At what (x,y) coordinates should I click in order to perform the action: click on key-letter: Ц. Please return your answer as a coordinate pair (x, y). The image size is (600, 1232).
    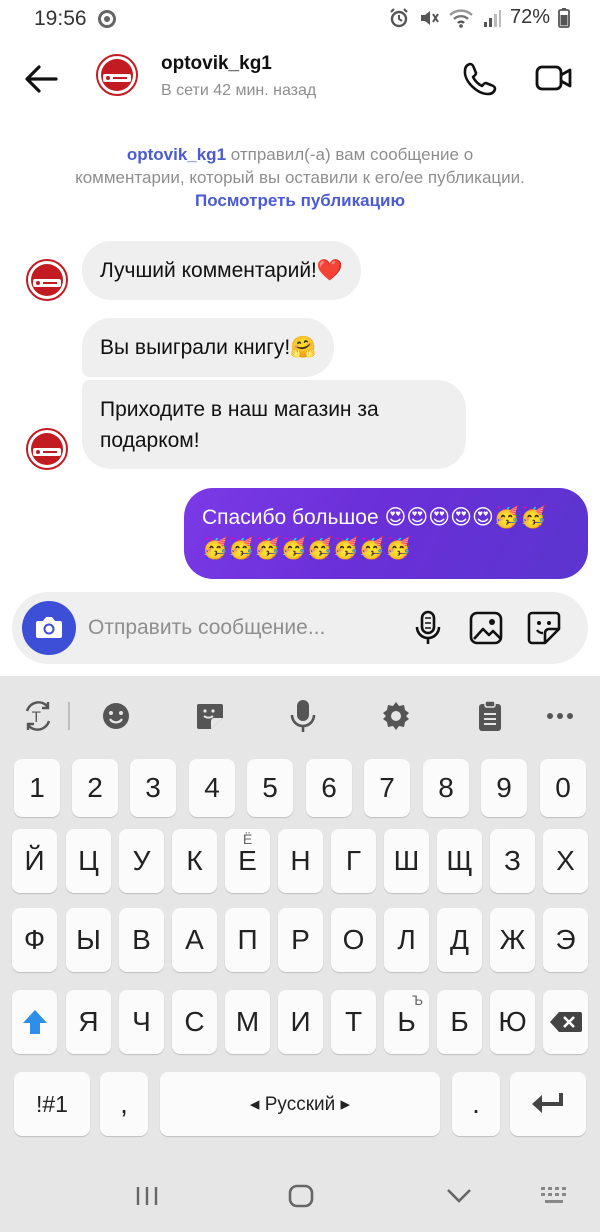
    Looking at the image, I should click on (88, 861).